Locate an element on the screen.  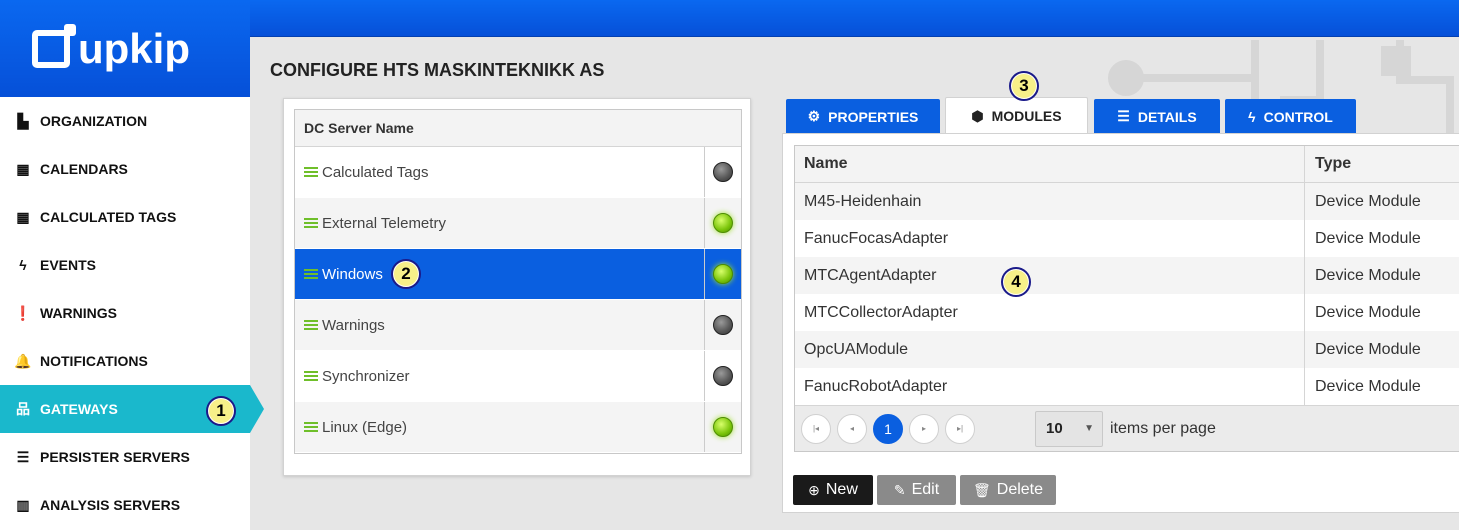
first-page-button: |◂ is located at coordinates (816, 428).